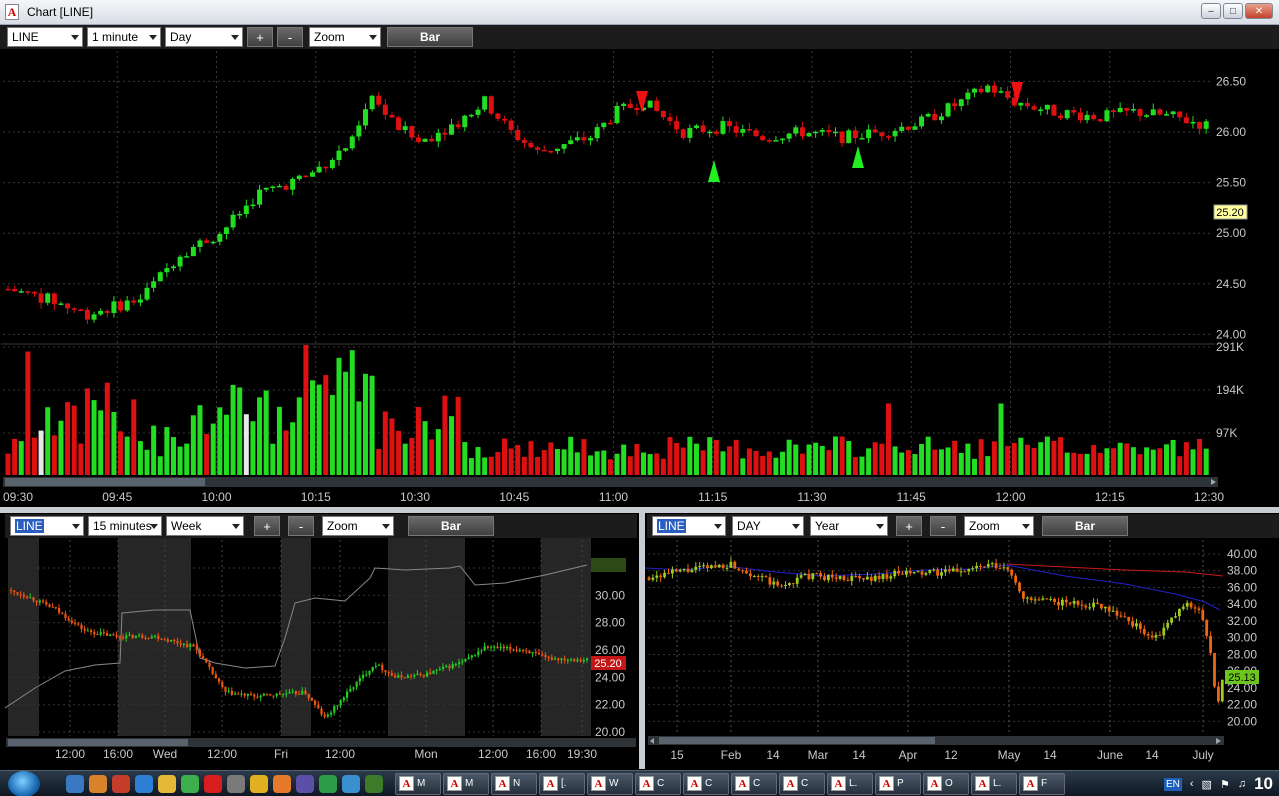 The height and width of the screenshot is (796, 1279). Describe the element at coordinates (946, 783) in the screenshot. I see `task-button: AO` at that location.